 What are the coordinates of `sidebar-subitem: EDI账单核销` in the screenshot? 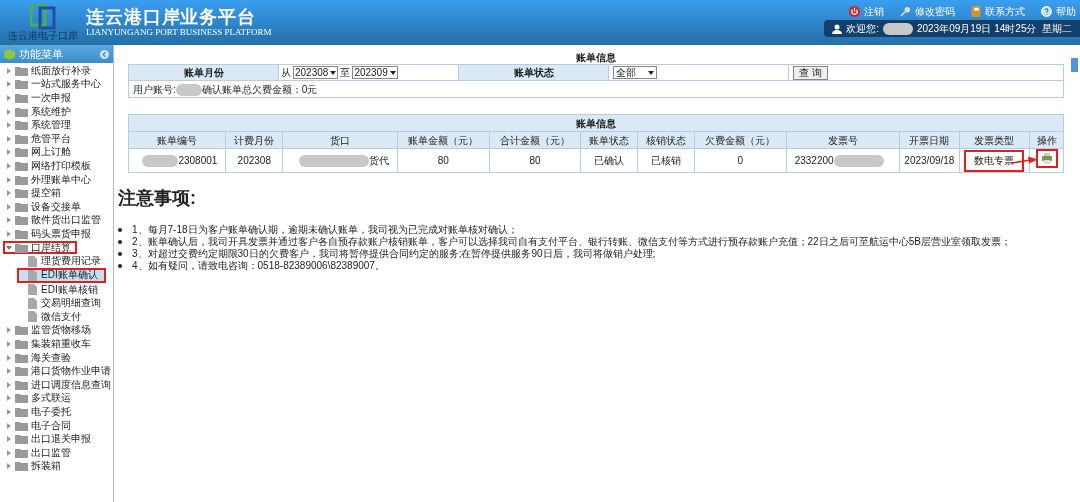 It's located at (56, 289).